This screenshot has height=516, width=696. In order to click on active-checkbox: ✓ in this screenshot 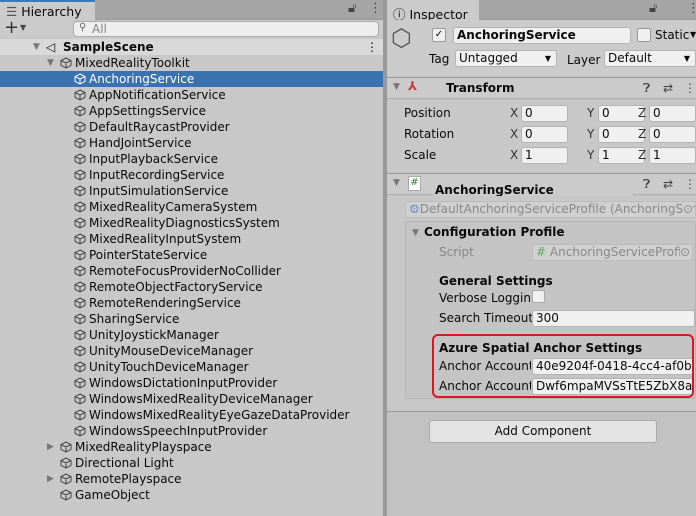, I will do `click(439, 35)`.